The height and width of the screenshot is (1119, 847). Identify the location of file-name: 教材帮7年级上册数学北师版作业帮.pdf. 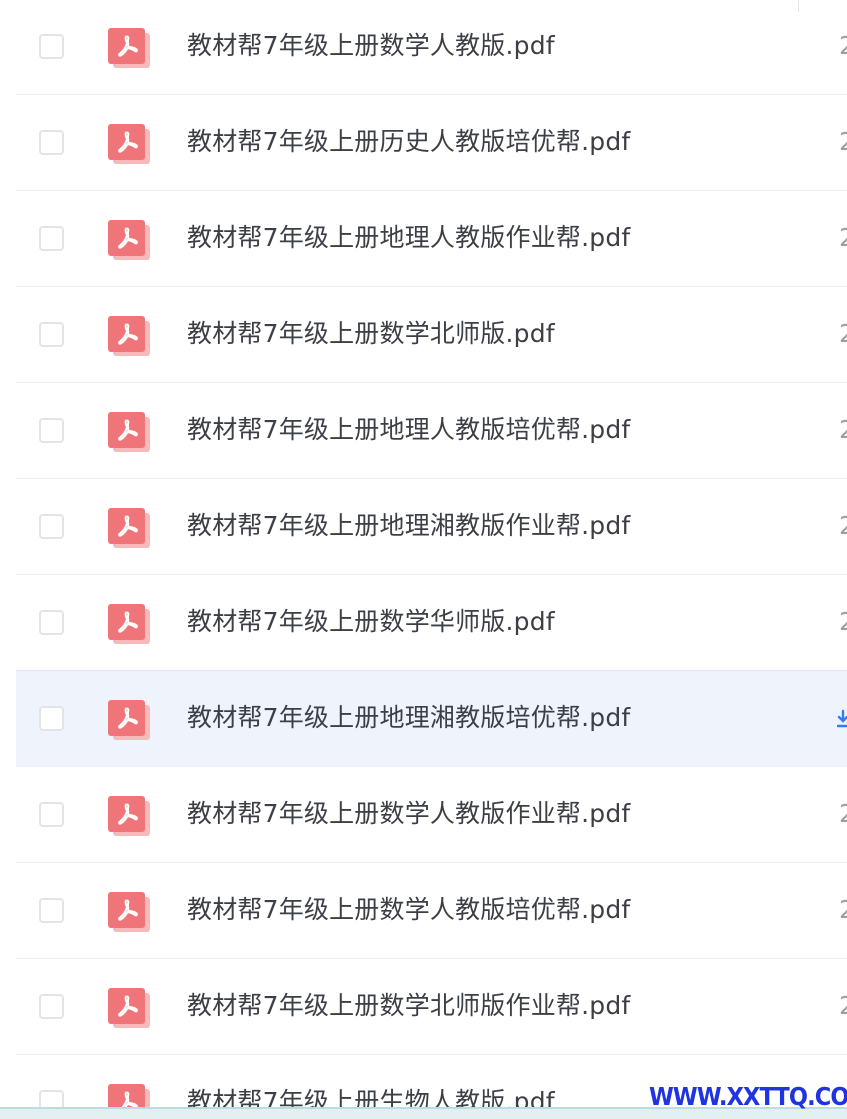
(408, 1006).